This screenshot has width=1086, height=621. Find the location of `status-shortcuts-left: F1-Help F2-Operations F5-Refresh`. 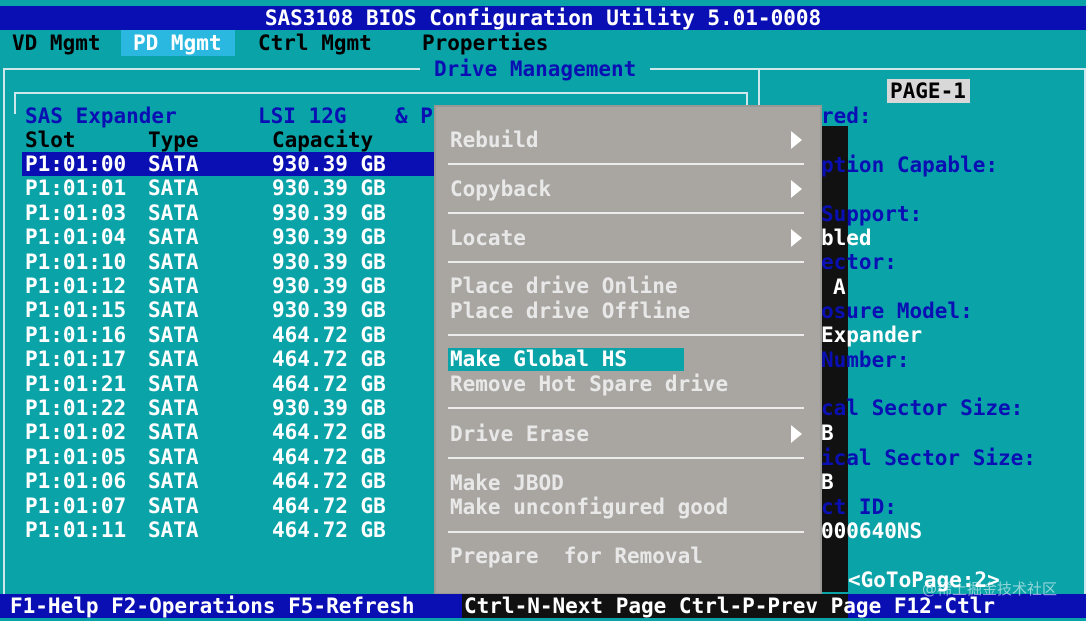

status-shortcuts-left: F1-Help F2-Operations F5-Refresh is located at coordinates (212, 606).